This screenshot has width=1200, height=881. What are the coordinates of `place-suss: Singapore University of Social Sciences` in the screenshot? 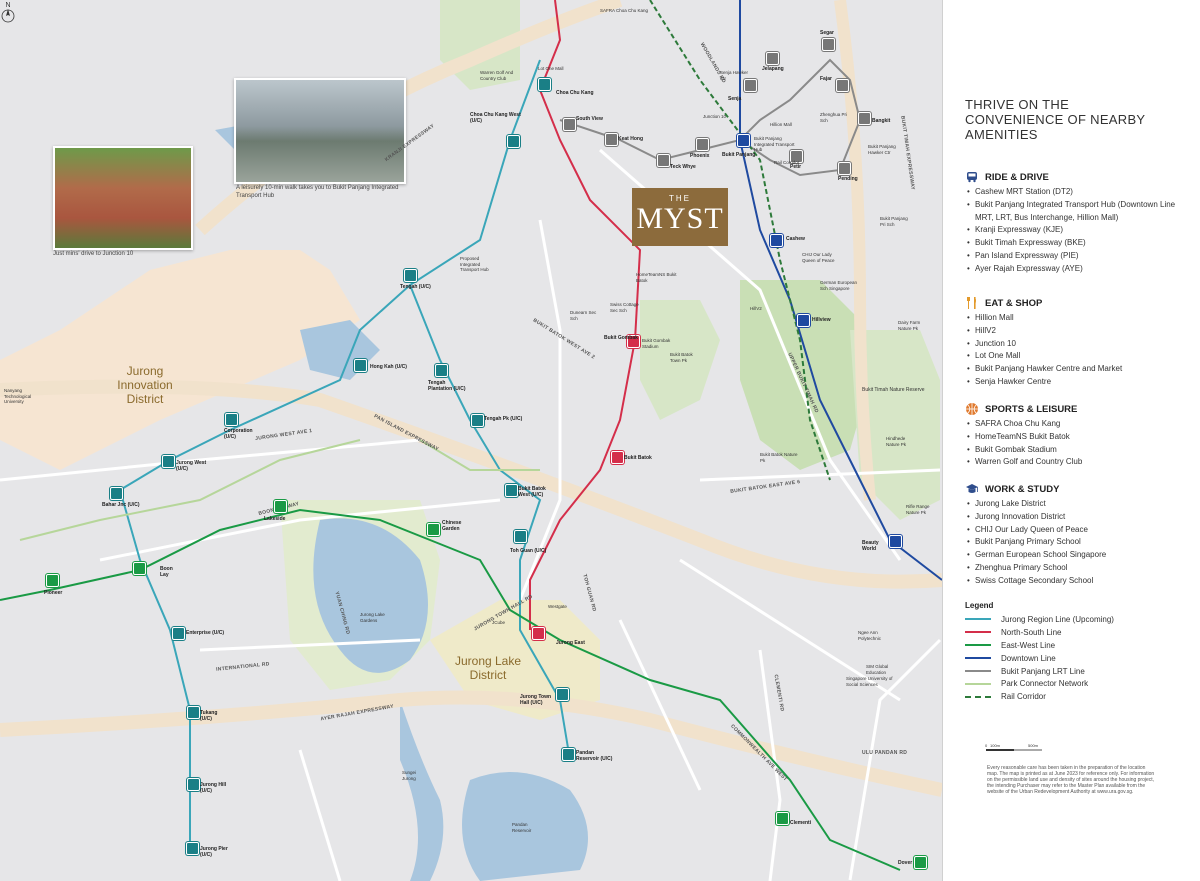 It's located at (869, 681).